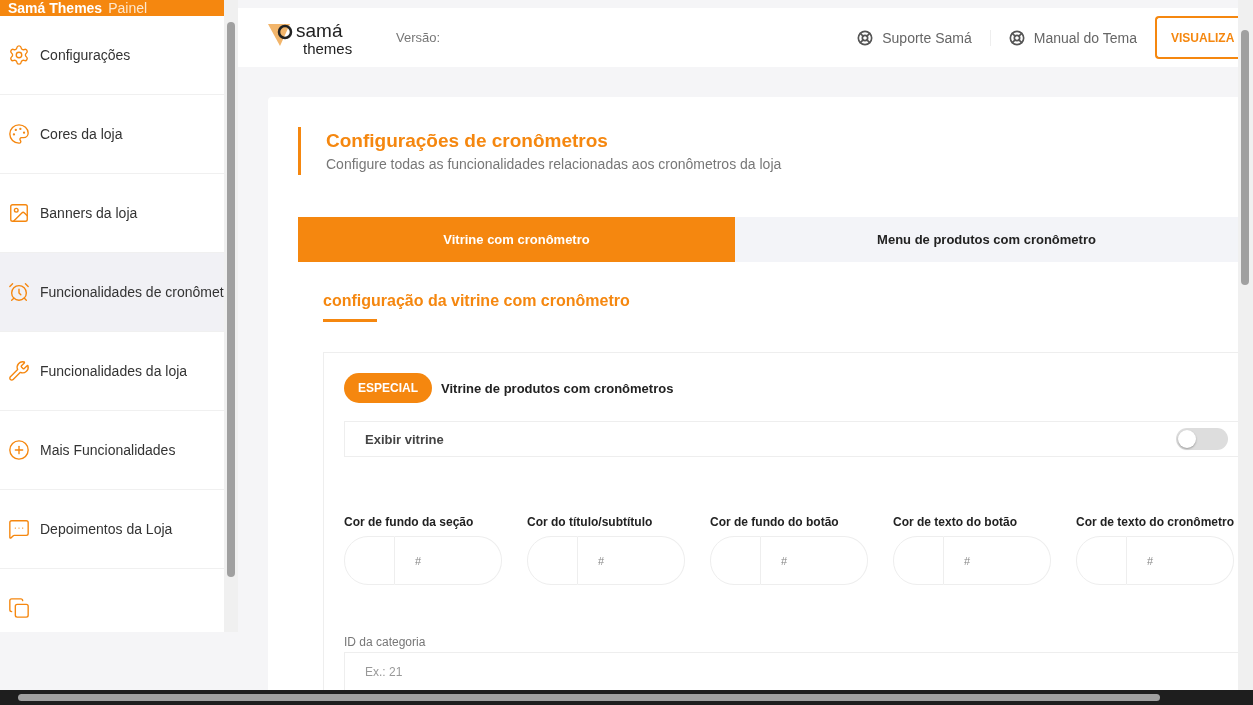 The width and height of the screenshot is (1253, 705). What do you see at coordinates (19, 134) in the screenshot?
I see `palette-icon` at bounding box center [19, 134].